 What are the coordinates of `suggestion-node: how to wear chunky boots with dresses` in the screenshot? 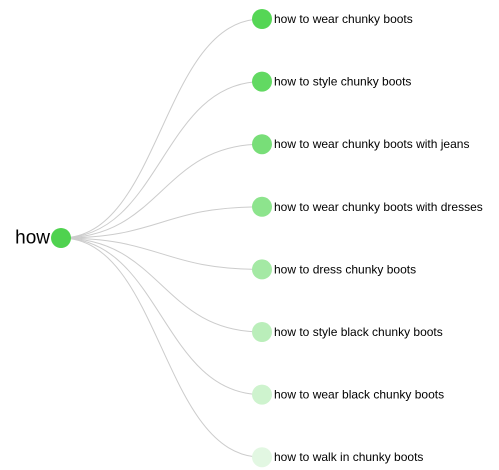 It's located at (367, 206).